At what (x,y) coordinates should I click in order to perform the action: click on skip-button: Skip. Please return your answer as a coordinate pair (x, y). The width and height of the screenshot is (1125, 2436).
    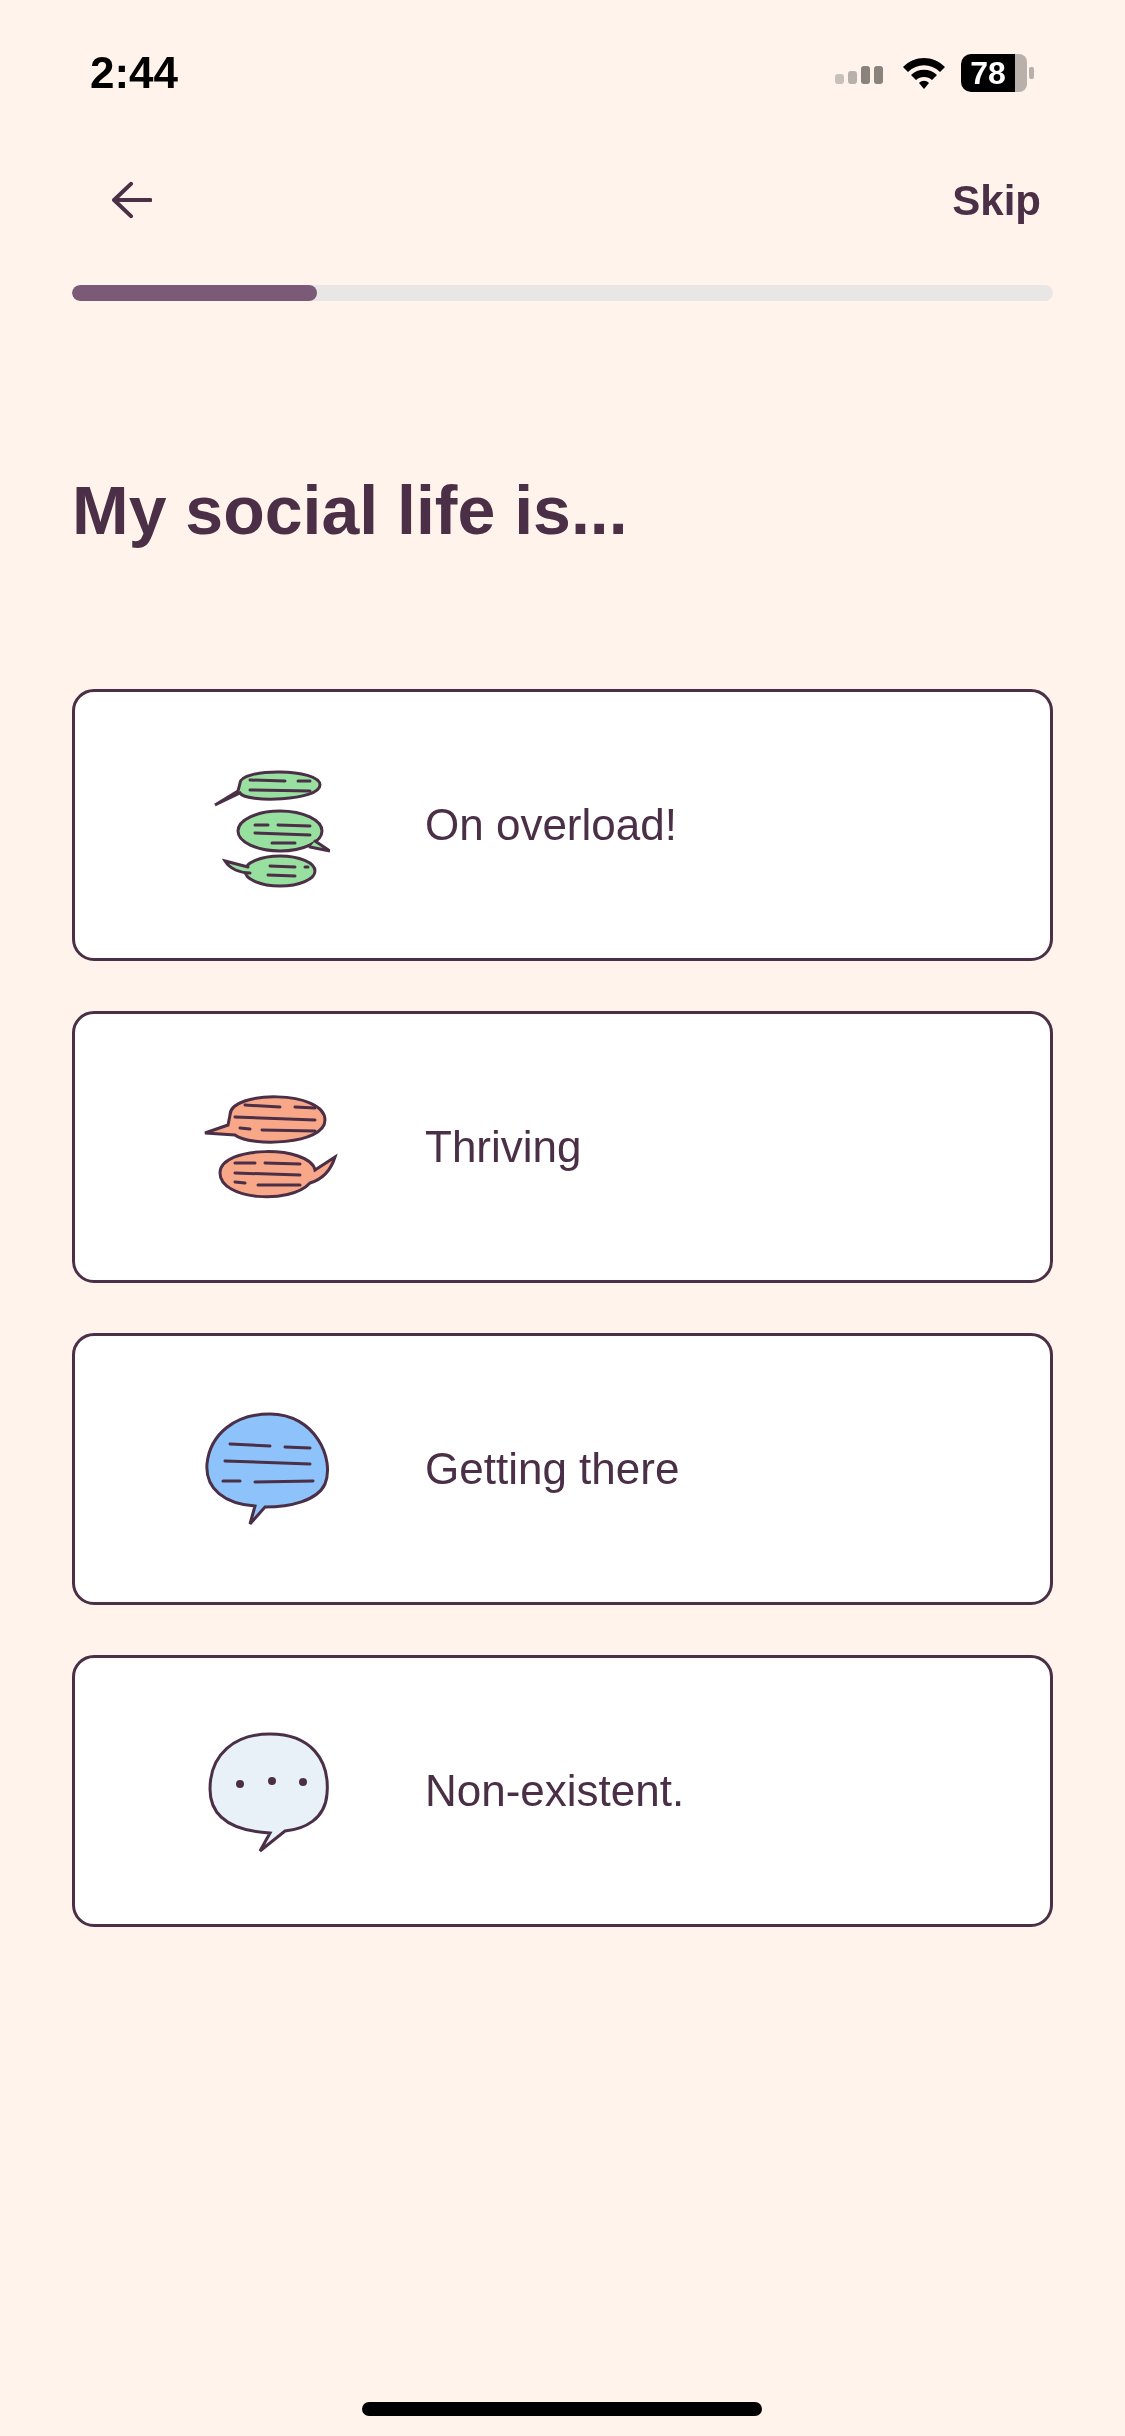
    Looking at the image, I should click on (1002, 200).